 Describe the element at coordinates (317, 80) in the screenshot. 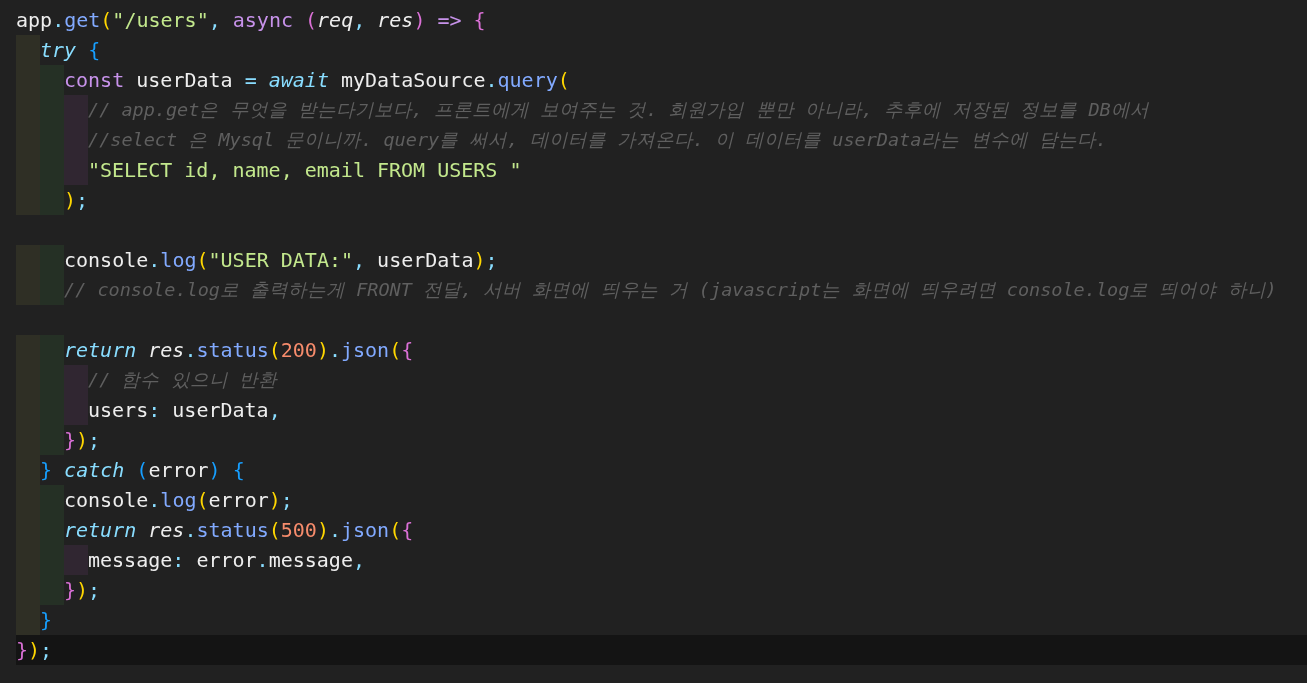

I see `code-line: const userData = await myDataSource.query(` at that location.